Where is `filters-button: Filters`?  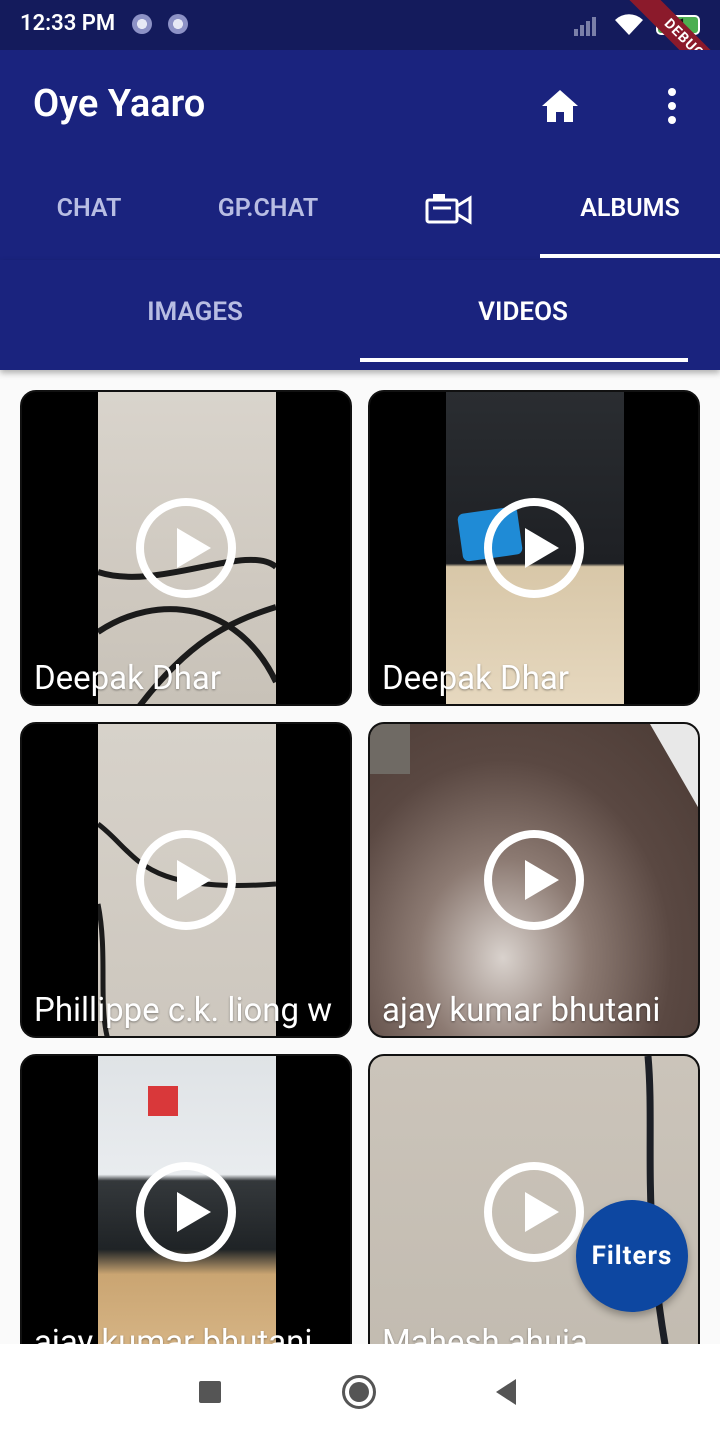 filters-button: Filters is located at coordinates (632, 1256).